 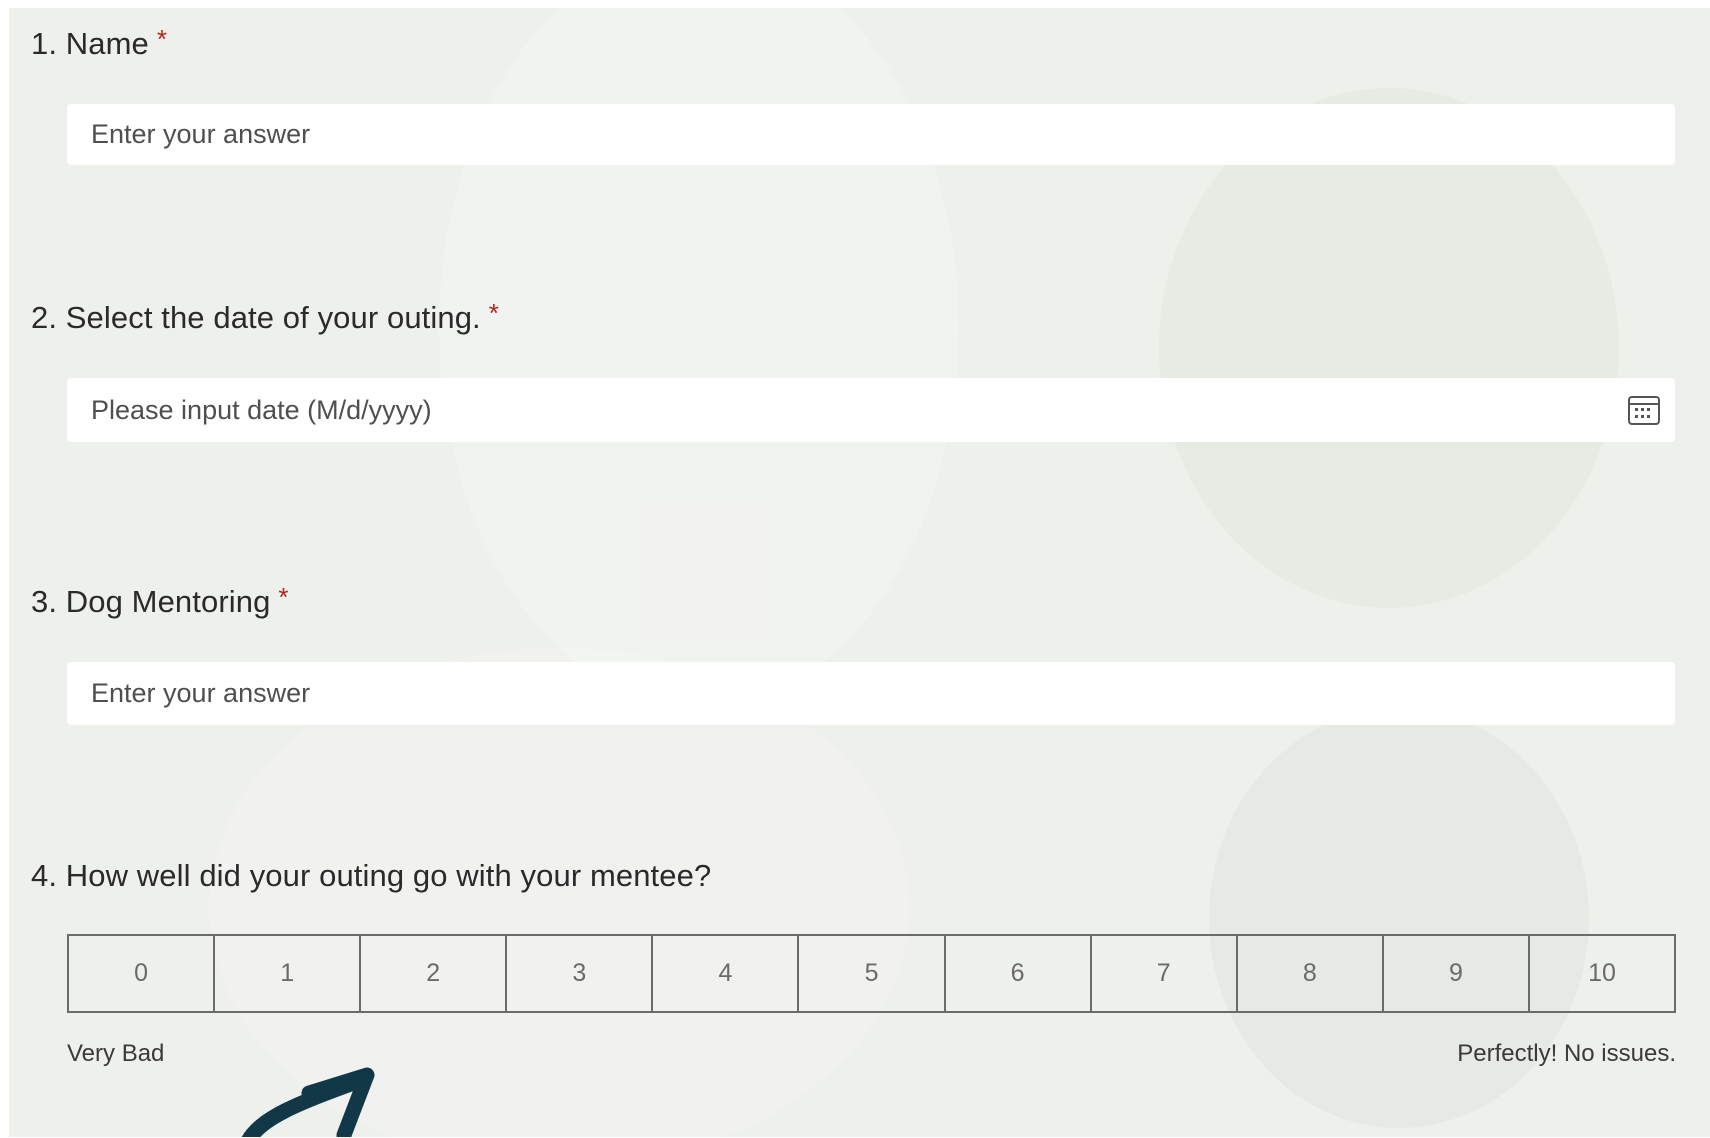 What do you see at coordinates (1644, 410) in the screenshot?
I see `calendar-icon` at bounding box center [1644, 410].